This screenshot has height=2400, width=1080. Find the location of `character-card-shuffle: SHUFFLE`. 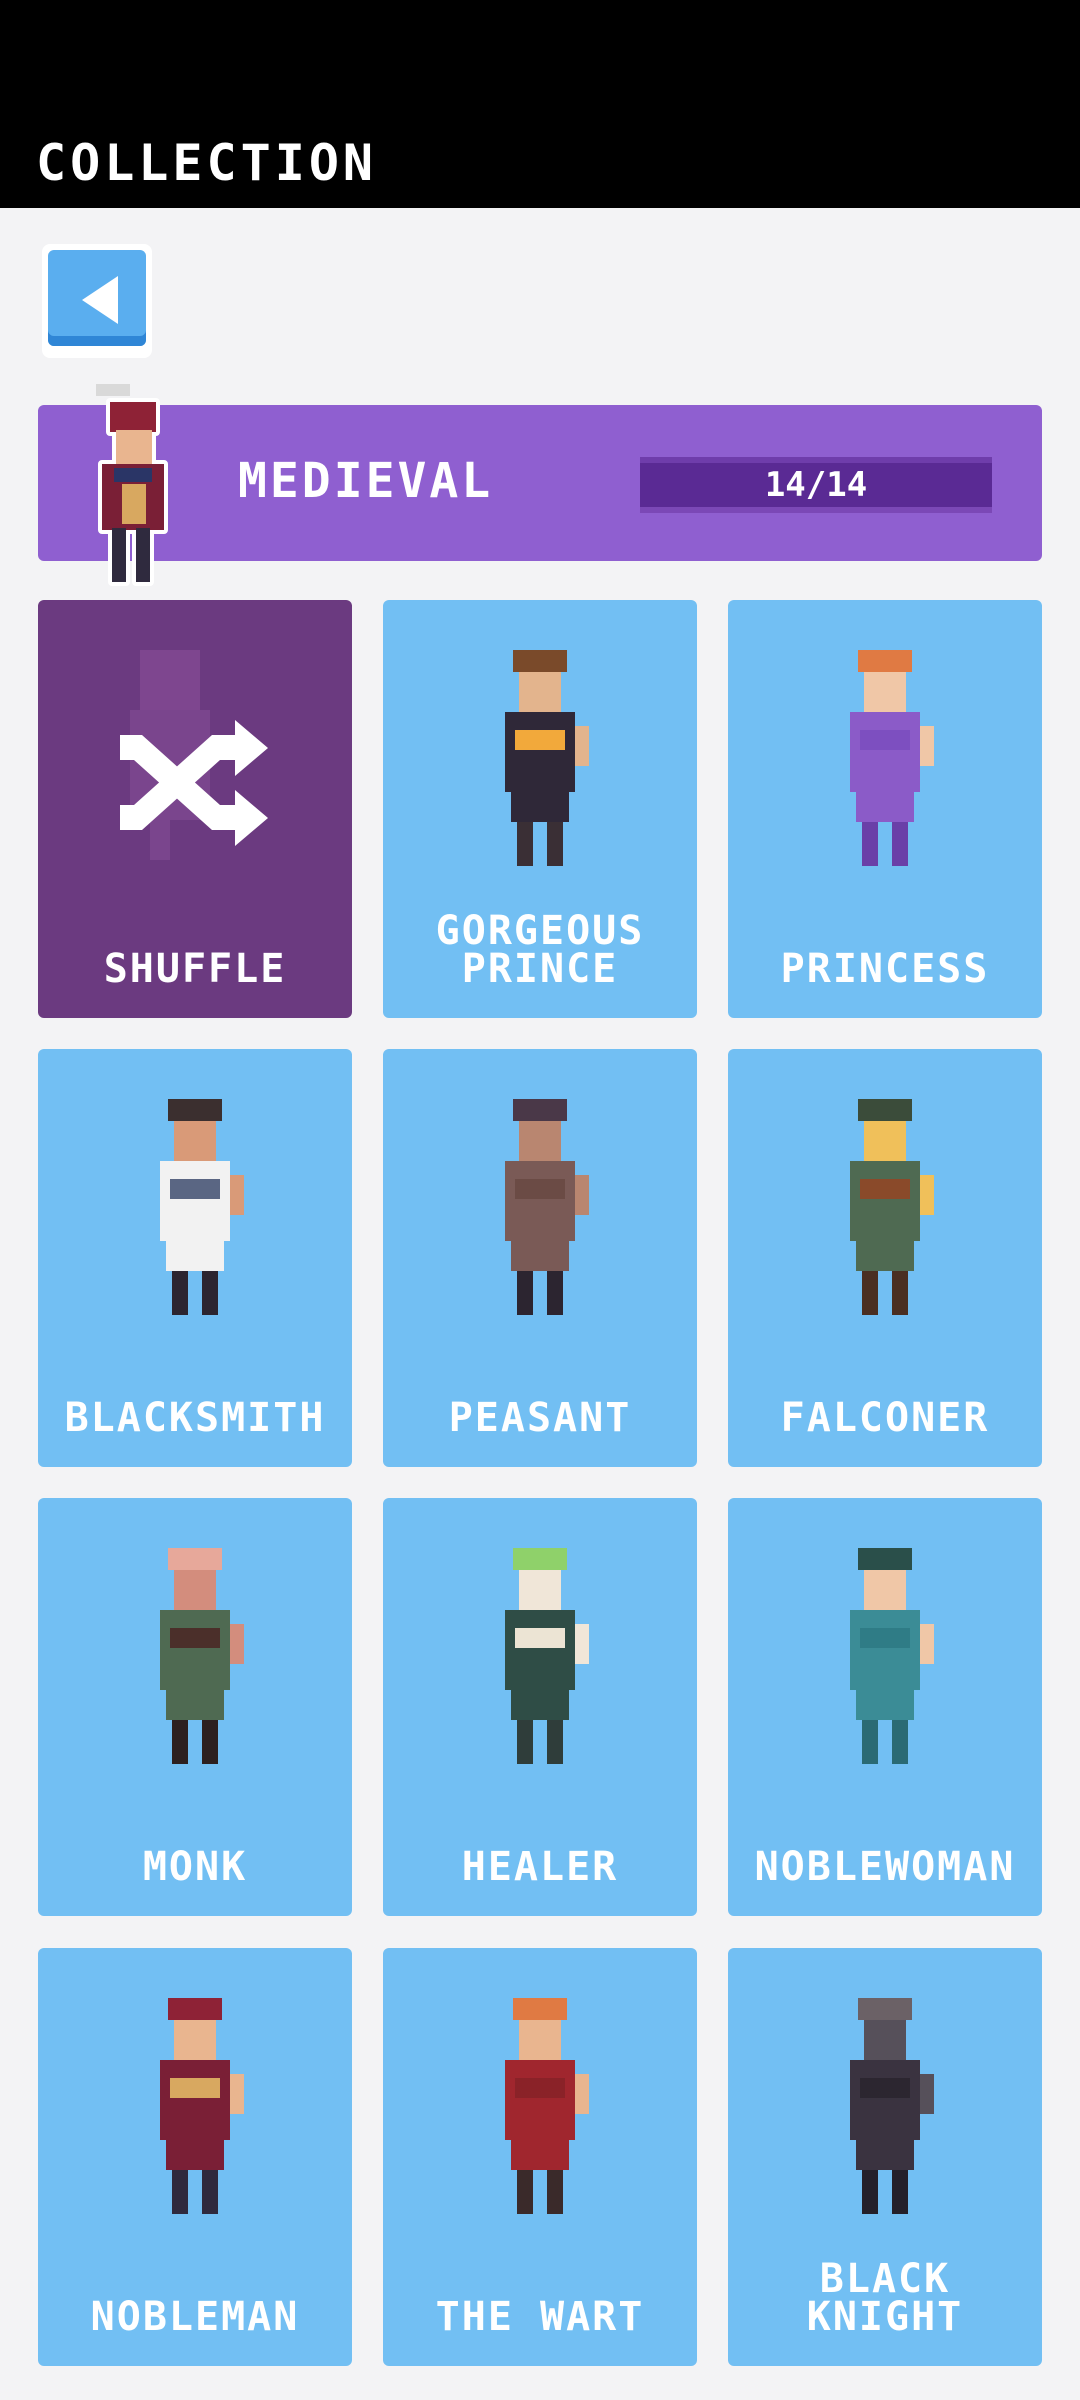

character-card-shuffle: SHUFFLE is located at coordinates (195, 809).